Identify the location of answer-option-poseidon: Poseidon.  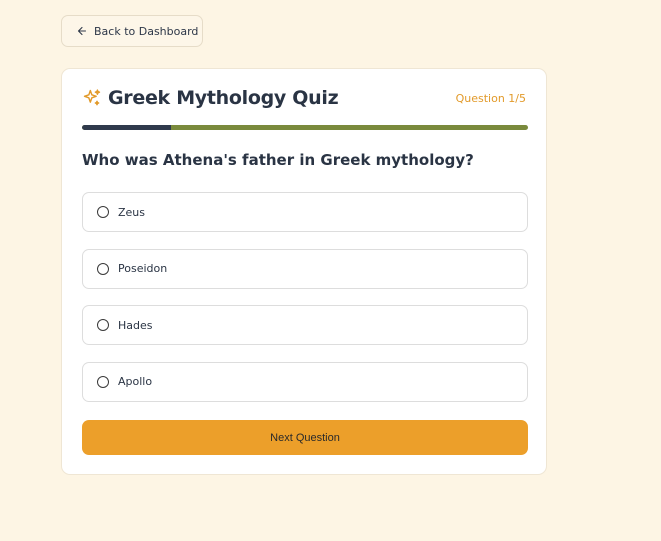
(305, 268).